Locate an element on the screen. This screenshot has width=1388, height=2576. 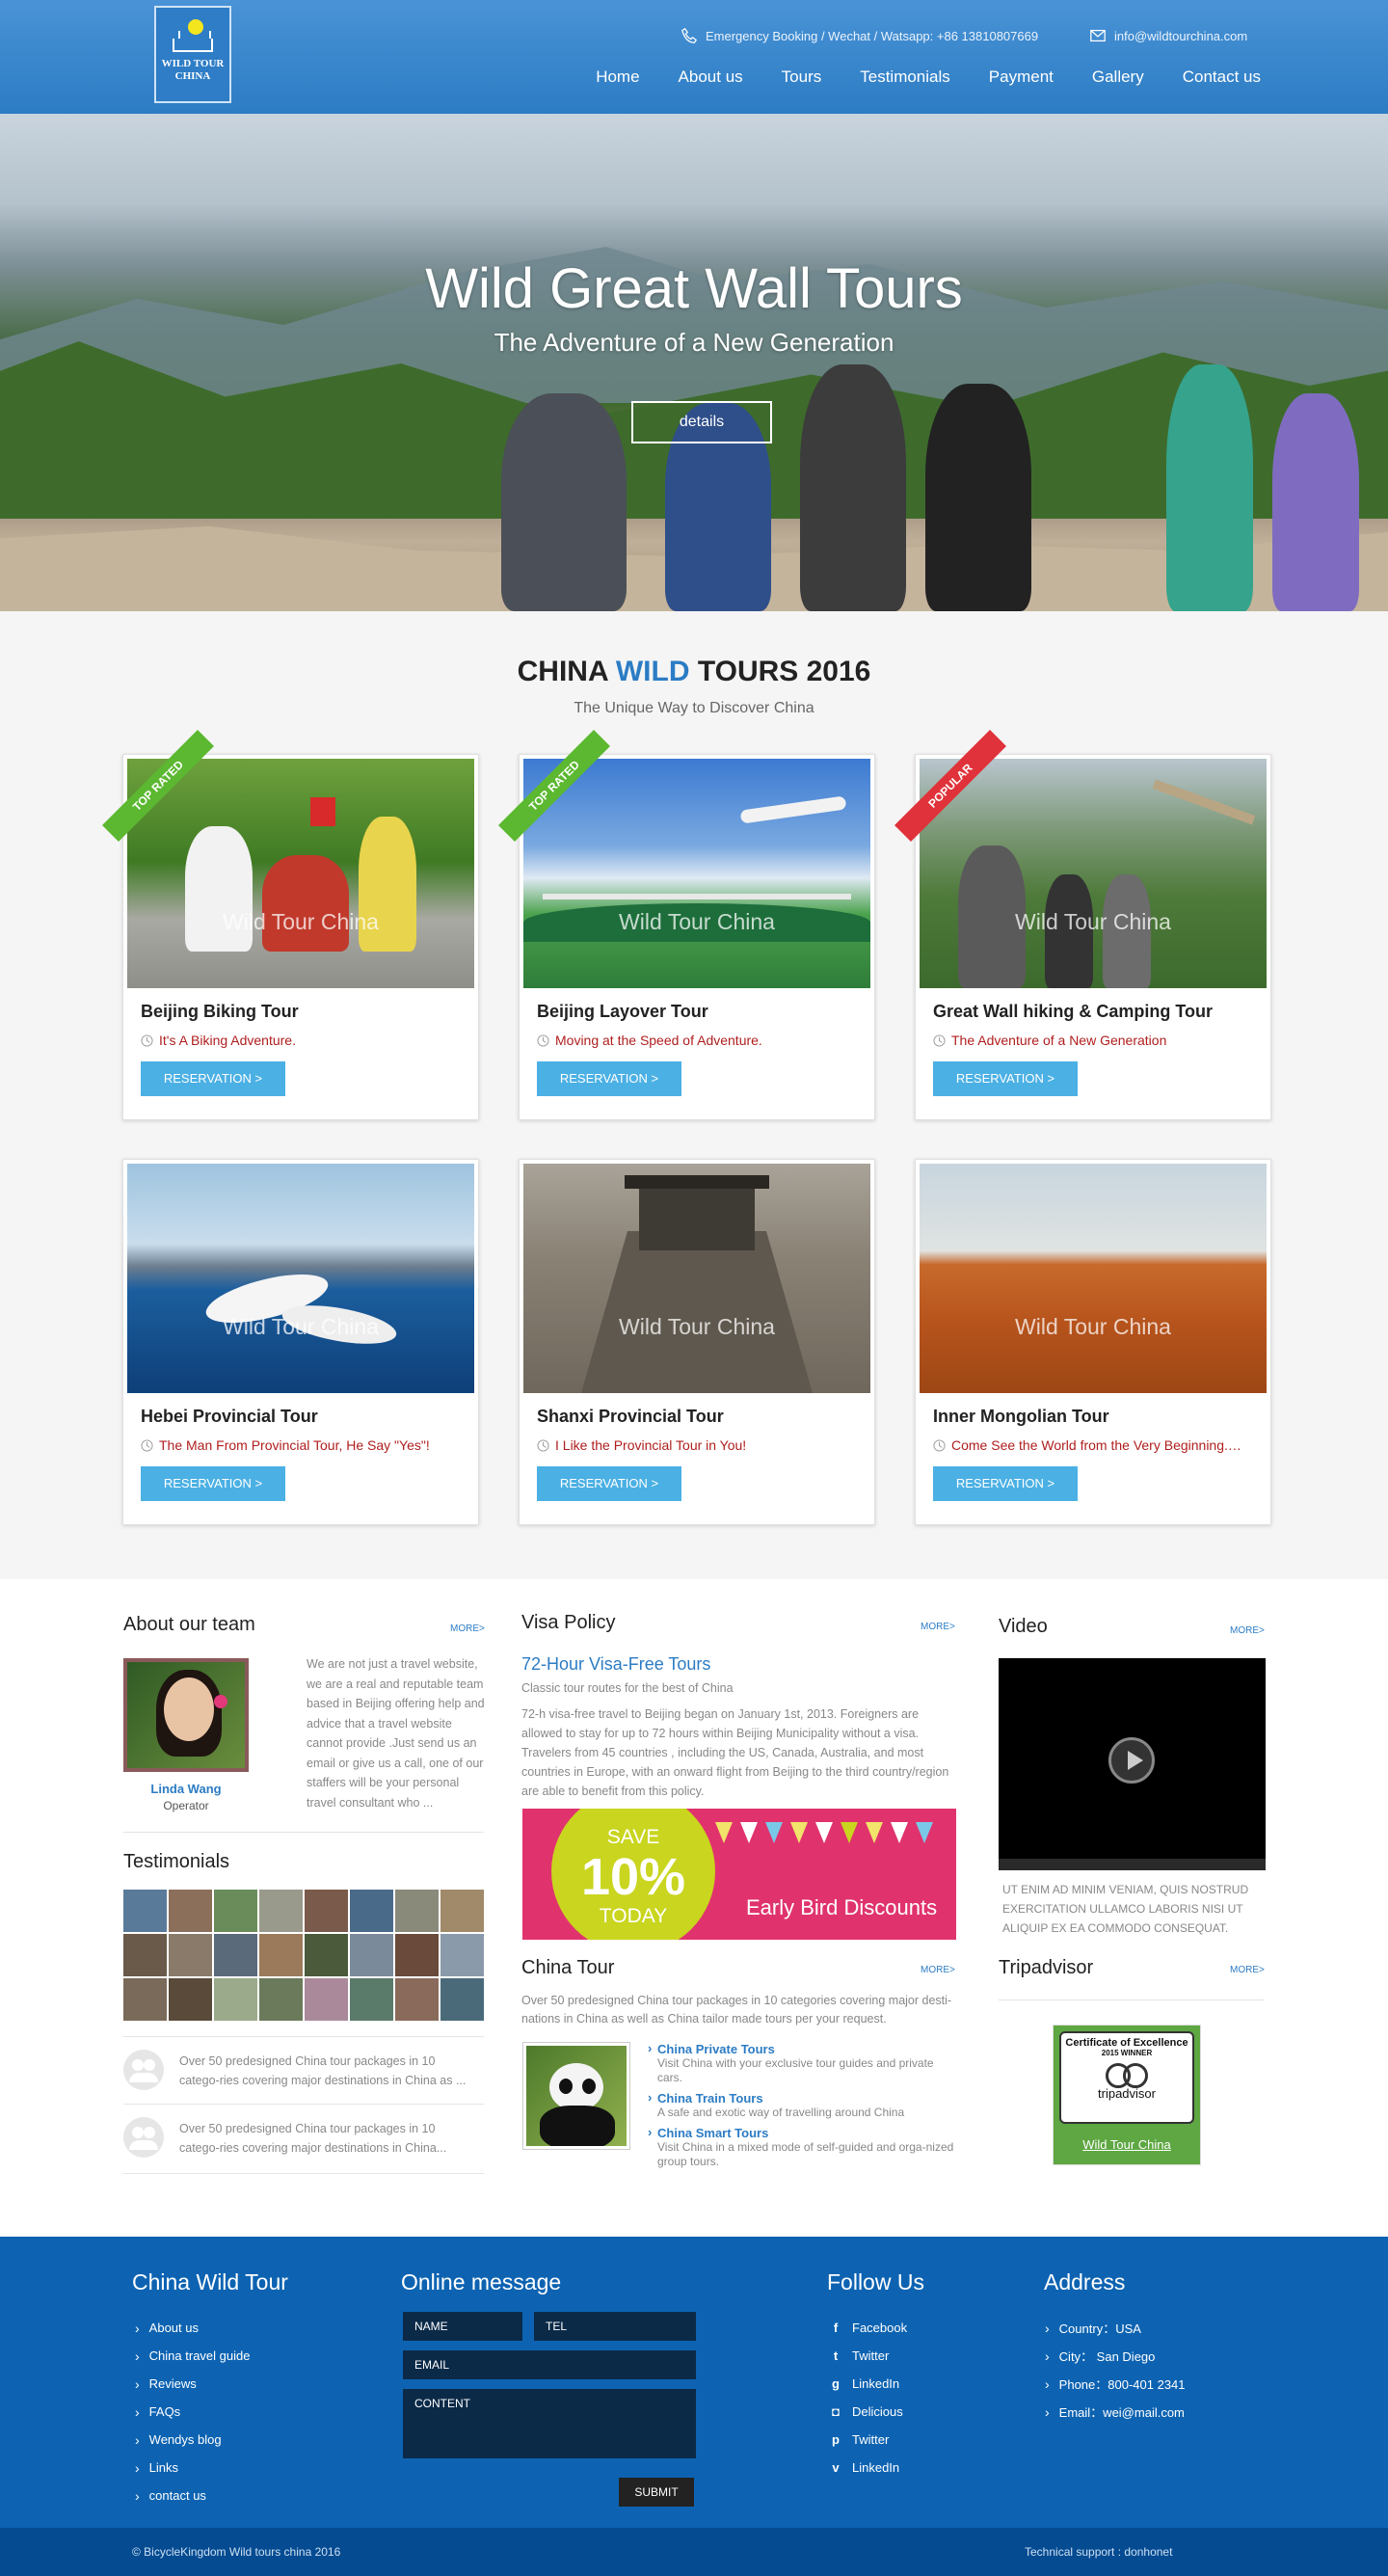
footer-link: Reviews is located at coordinates (173, 2384).